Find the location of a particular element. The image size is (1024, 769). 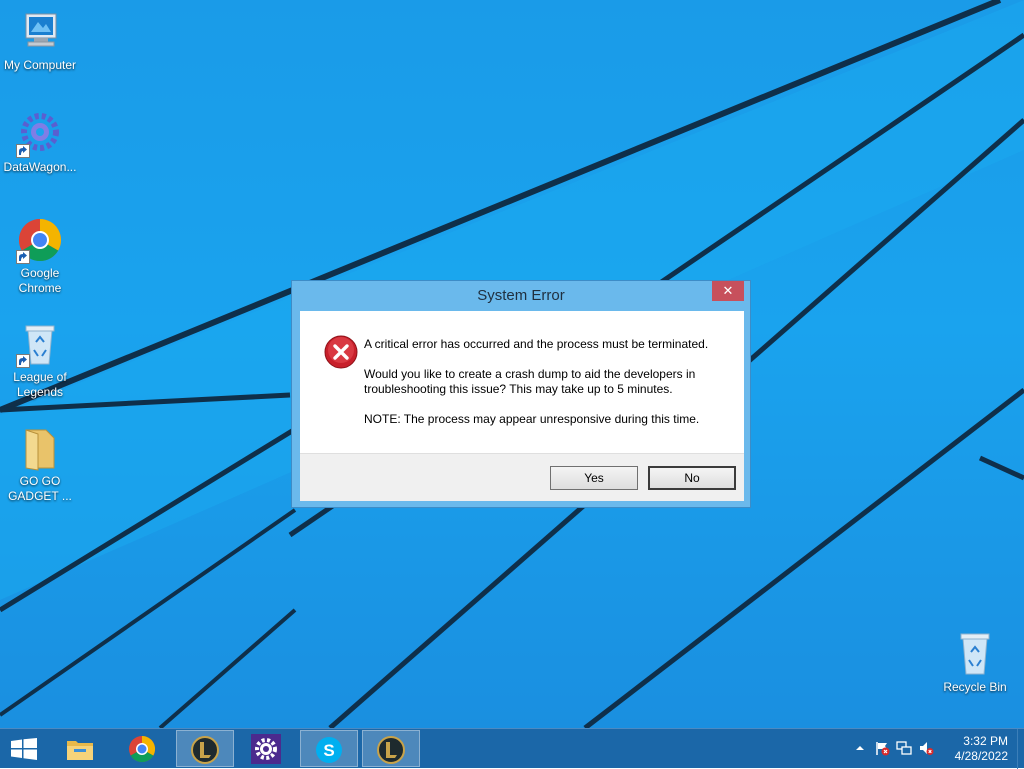

file-explorer-icon is located at coordinates (80, 750).